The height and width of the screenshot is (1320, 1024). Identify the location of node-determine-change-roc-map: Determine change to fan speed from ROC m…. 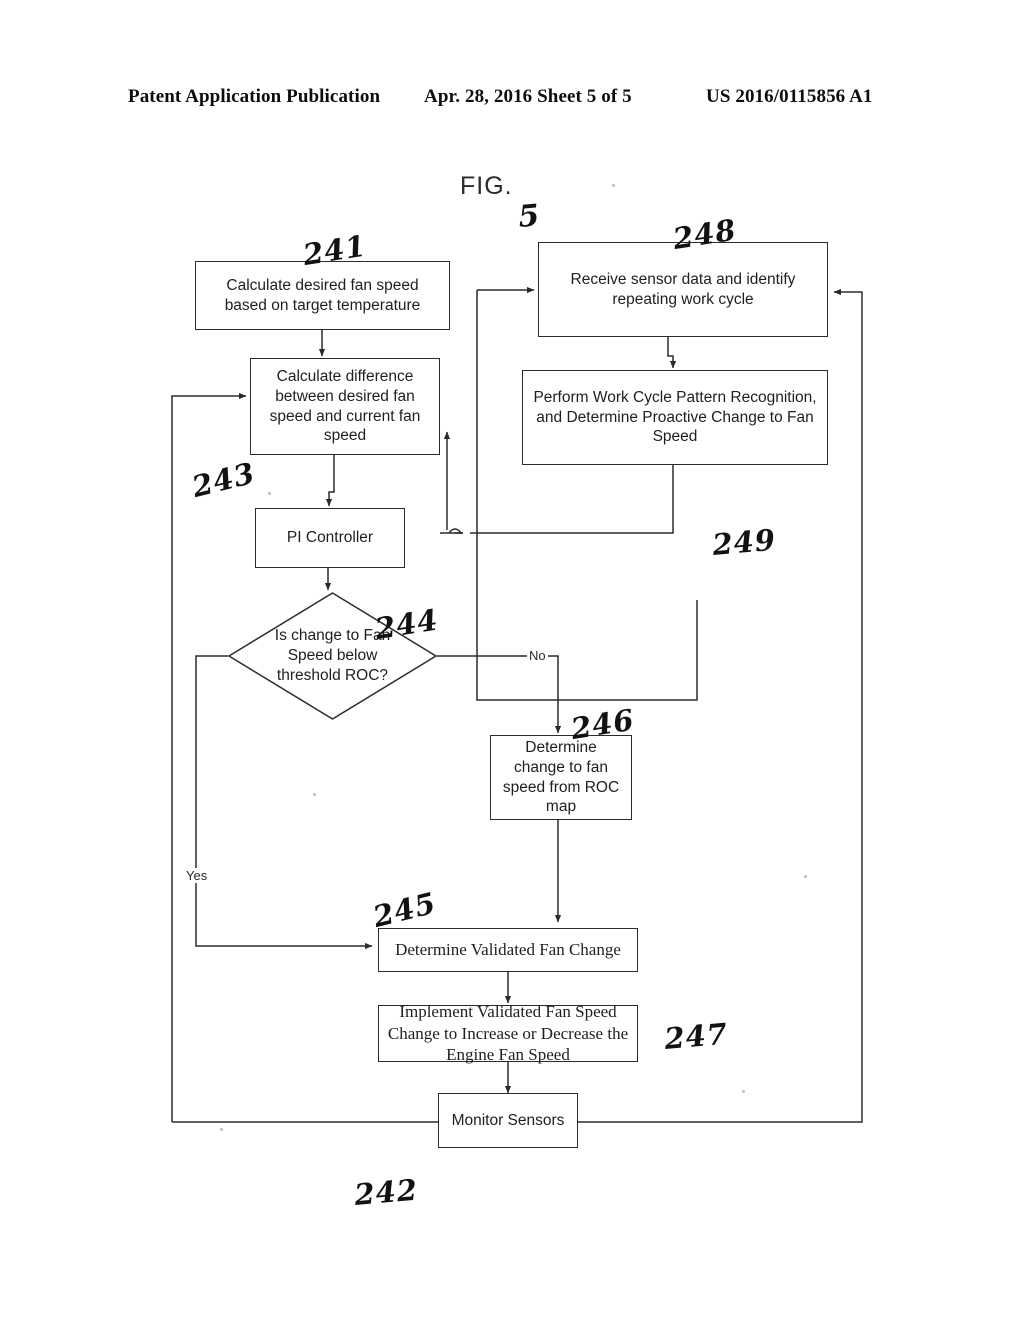
(561, 777).